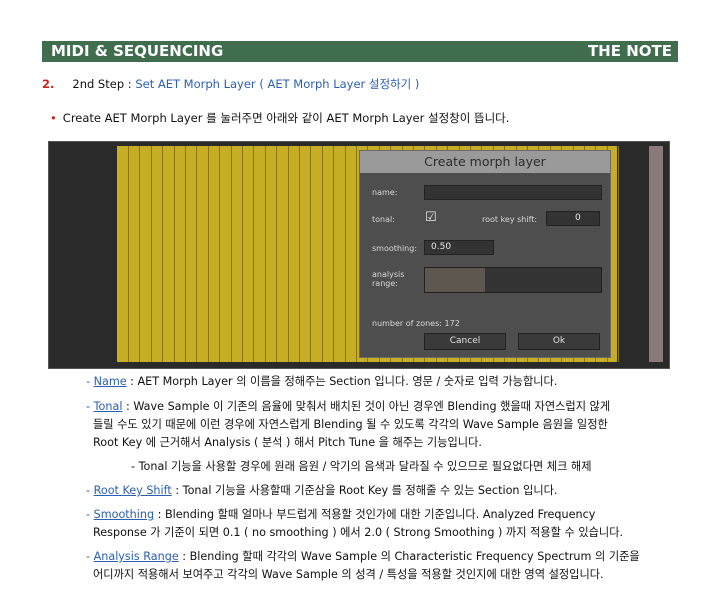  I want to click on analysis-range-fill, so click(455, 280).